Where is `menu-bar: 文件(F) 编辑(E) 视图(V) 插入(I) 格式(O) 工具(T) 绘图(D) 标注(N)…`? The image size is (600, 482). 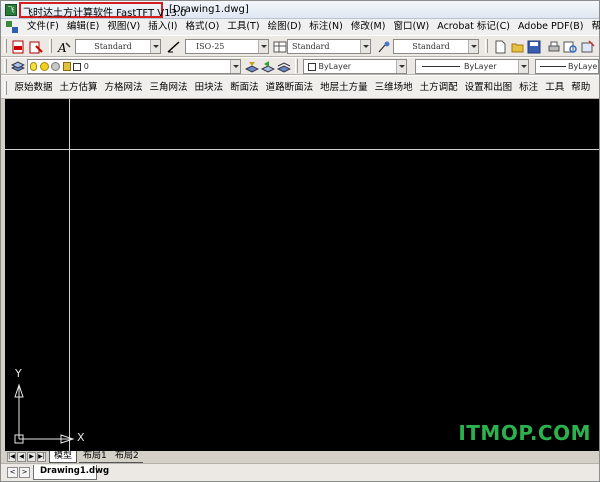 menu-bar: 文件(F) 编辑(E) 视图(V) 插入(I) 格式(O) 工具(T) 绘图(D) 标注(N)… is located at coordinates (300, 27).